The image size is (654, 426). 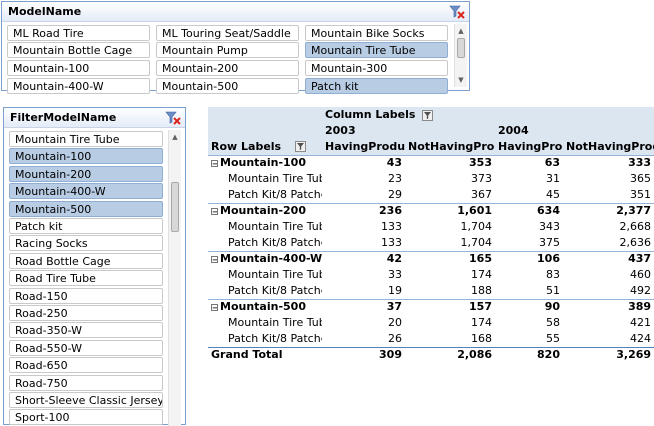 I want to click on slicer-item: ML Road Tire, so click(x=78, y=33).